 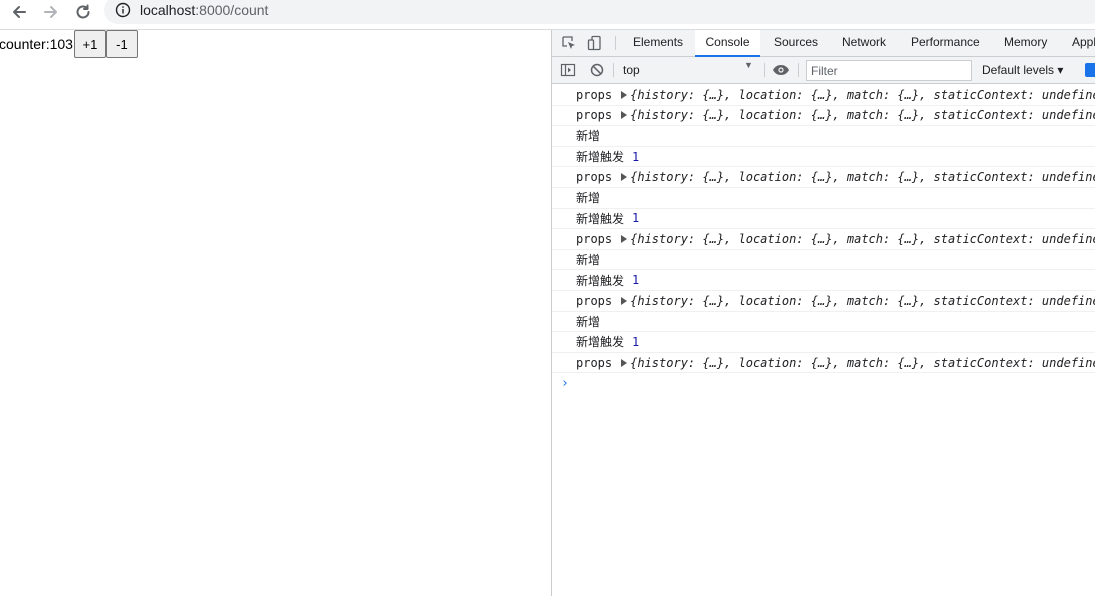 I want to click on console-filter-input, so click(x=889, y=70).